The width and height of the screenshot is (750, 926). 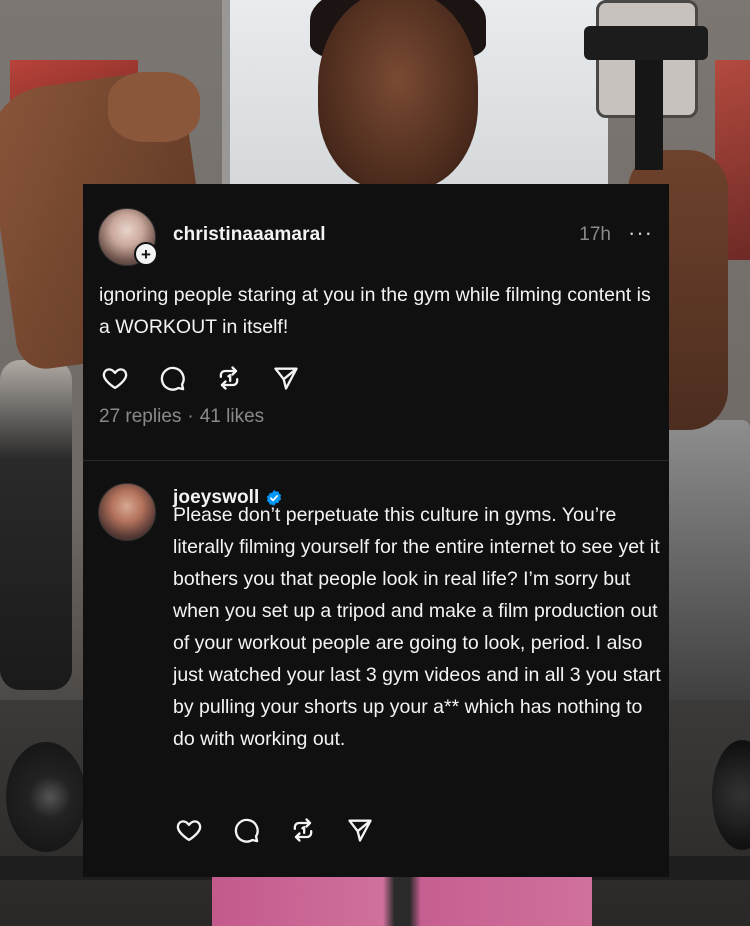 What do you see at coordinates (649, 115) in the screenshot?
I see `tripod-stem` at bounding box center [649, 115].